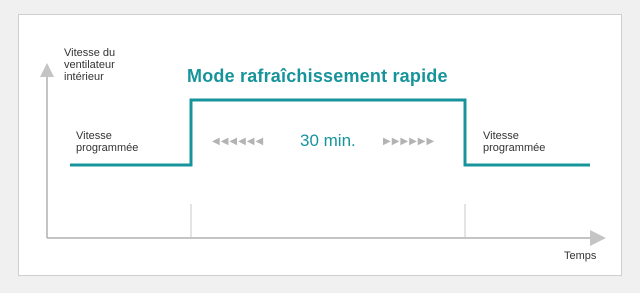 The width and height of the screenshot is (640, 293). Describe the element at coordinates (107, 142) in the screenshot. I see `left-speed-label: Vitesse programmée` at that location.